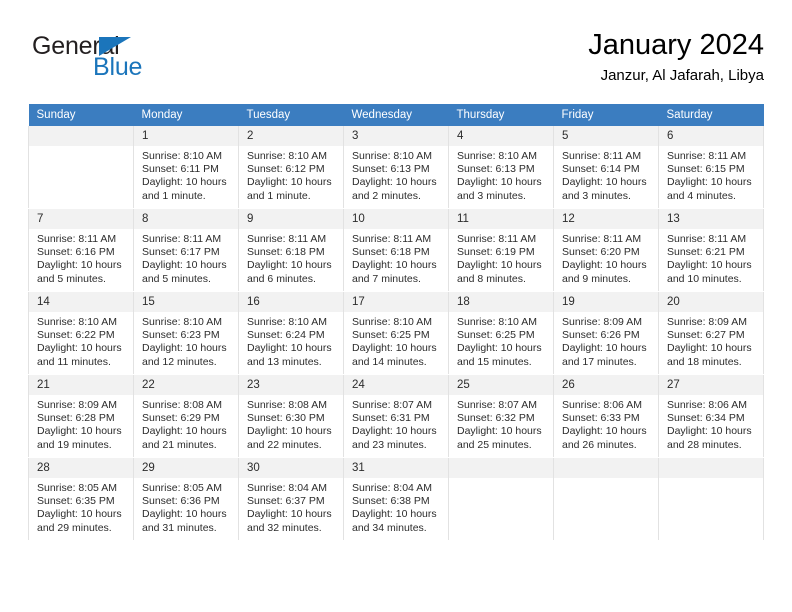 The width and height of the screenshot is (792, 612). What do you see at coordinates (602, 322) in the screenshot?
I see `sunrise-text: Sunrise: 8:09 AM` at bounding box center [602, 322].